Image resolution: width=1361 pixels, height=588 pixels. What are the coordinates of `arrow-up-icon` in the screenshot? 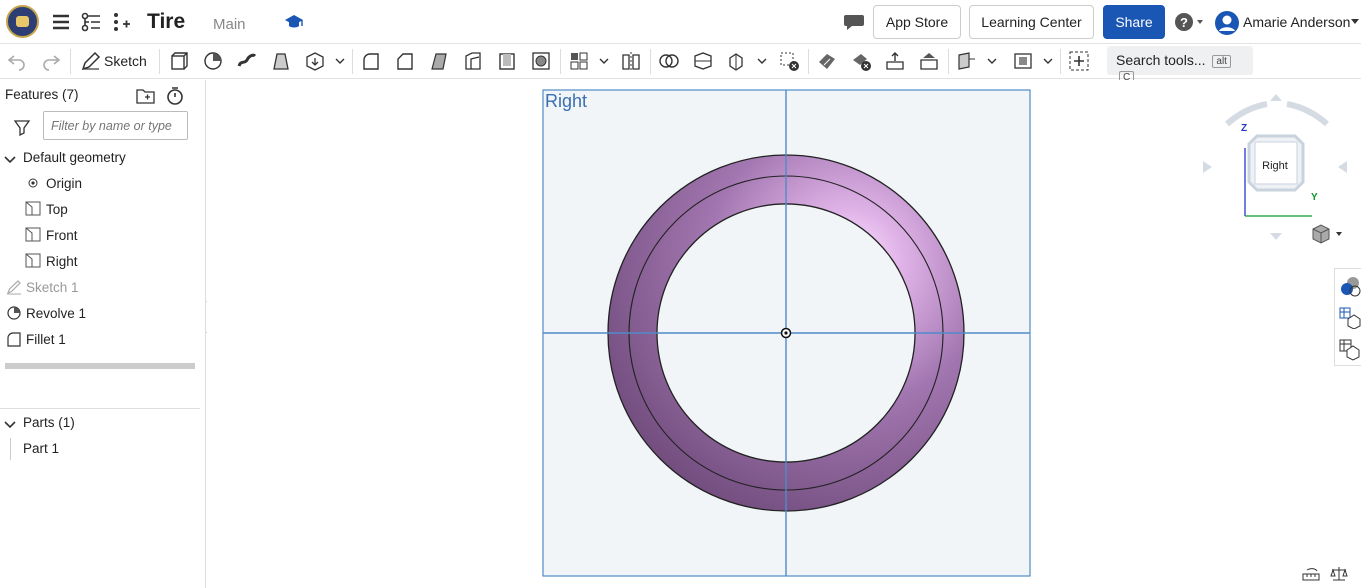 It's located at (1276, 97).